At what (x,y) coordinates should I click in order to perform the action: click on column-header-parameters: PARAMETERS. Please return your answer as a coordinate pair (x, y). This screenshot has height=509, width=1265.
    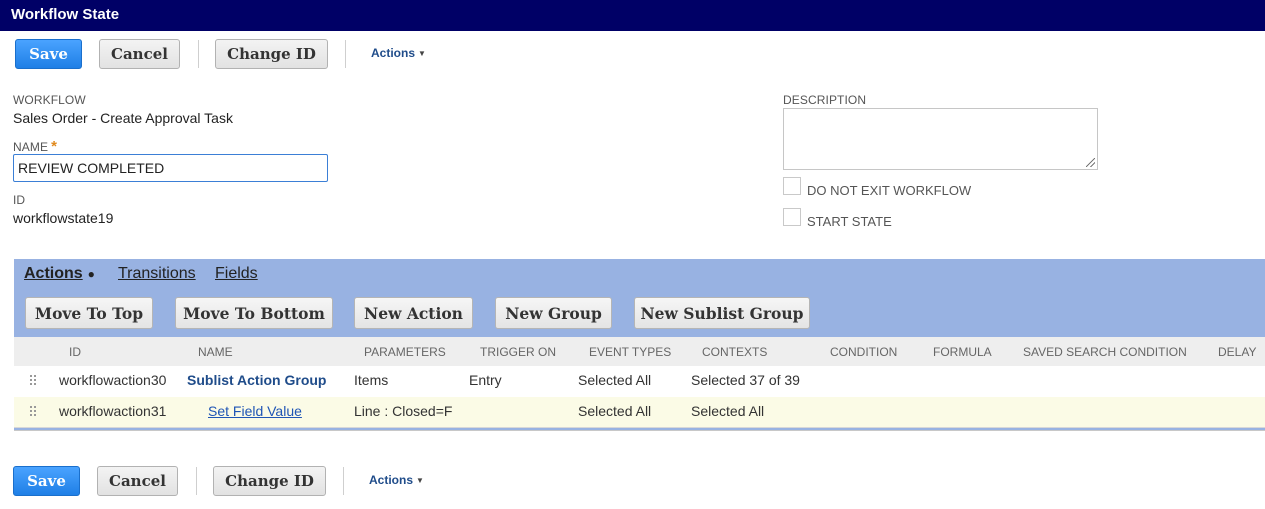
    Looking at the image, I should click on (405, 352).